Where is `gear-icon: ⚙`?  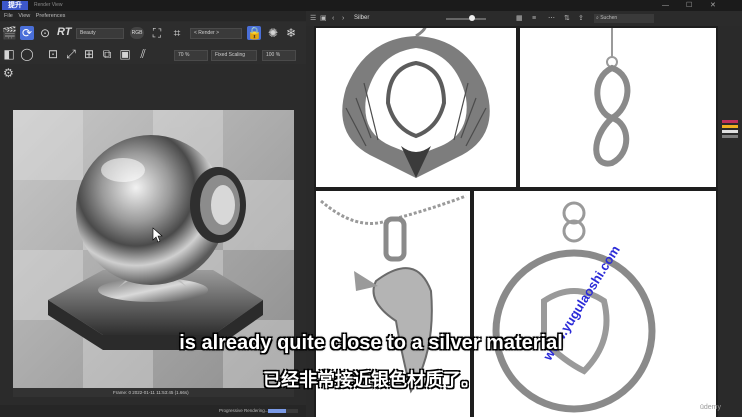 gear-icon: ⚙ is located at coordinates (8, 73).